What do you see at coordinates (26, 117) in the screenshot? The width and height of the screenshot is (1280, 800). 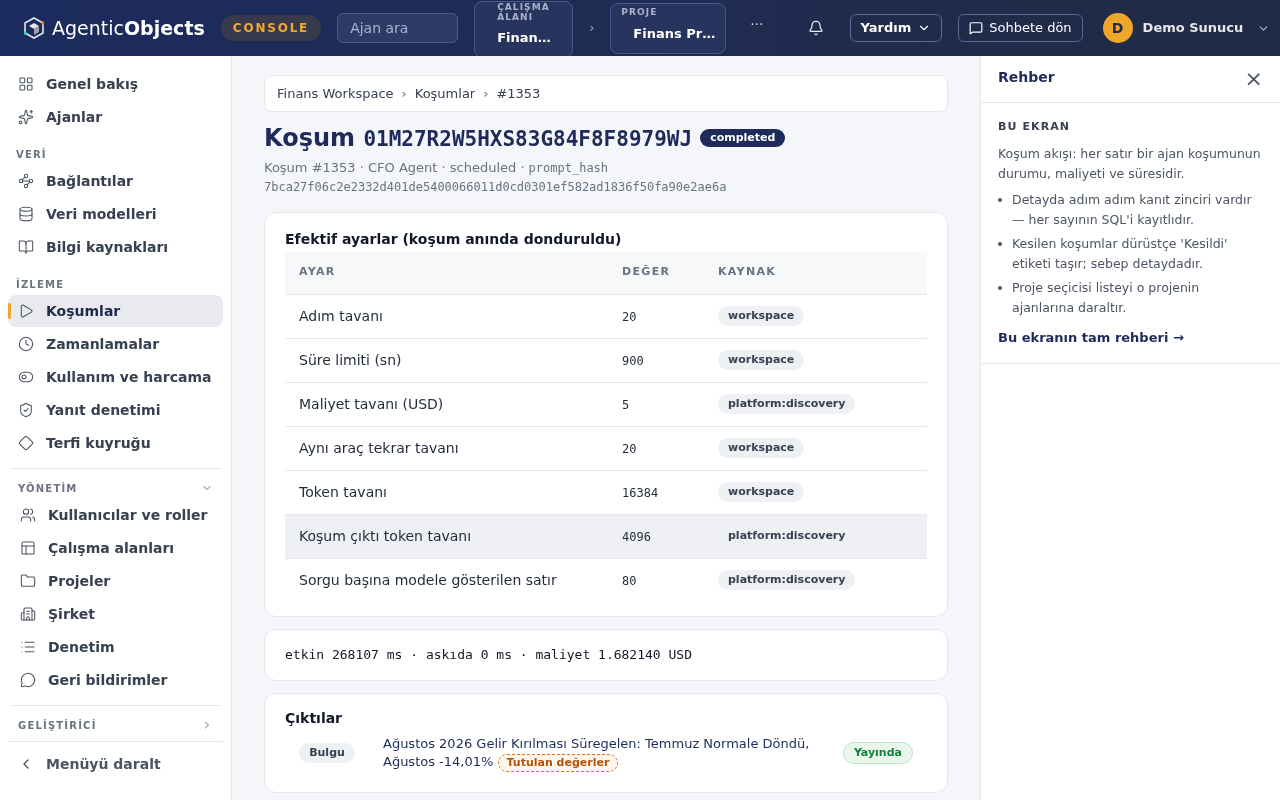 I see `sparkle-icon` at bounding box center [26, 117].